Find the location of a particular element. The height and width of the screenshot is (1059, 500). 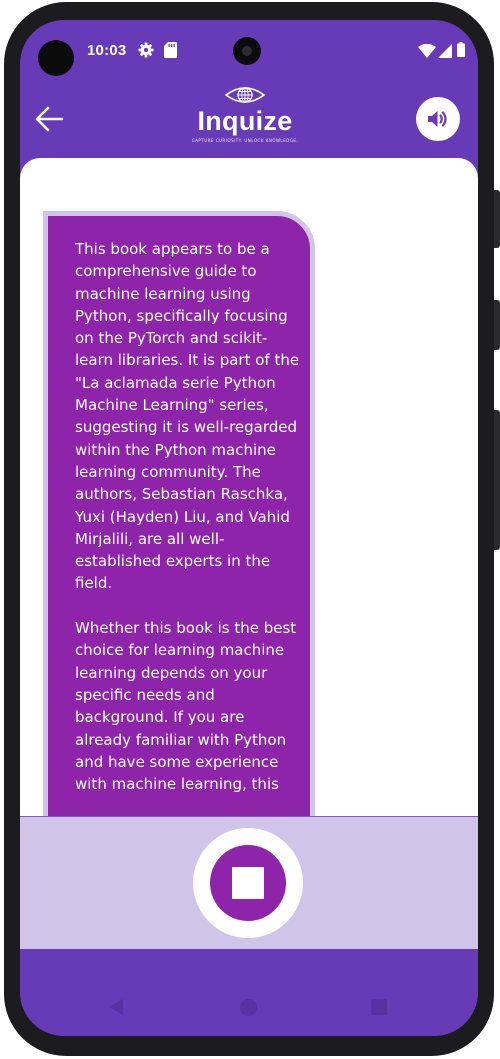

sound-button is located at coordinates (438, 119).